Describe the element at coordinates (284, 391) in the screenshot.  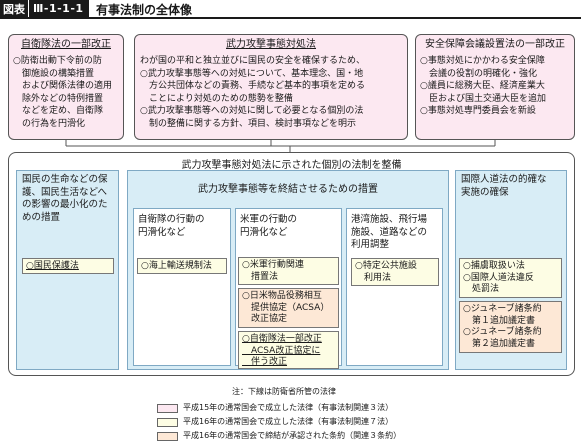
I see `footnote: 注：下線は防衛省所管の法律` at that location.